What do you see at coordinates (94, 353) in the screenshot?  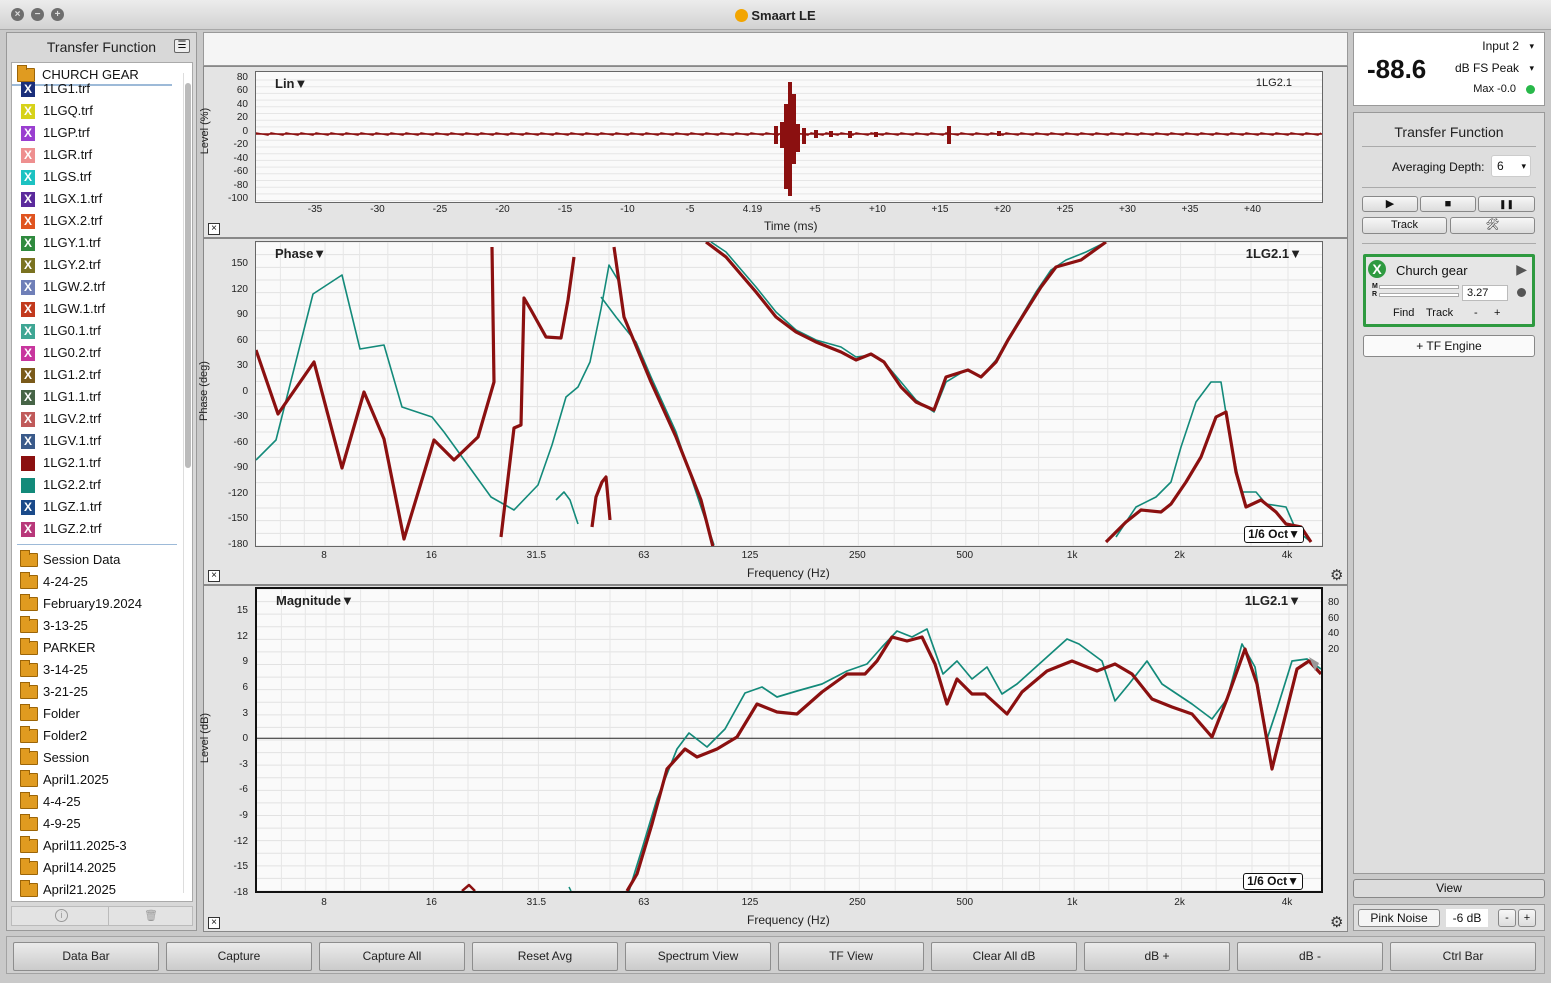 I see `file-item: X 1LG0.2.trf` at bounding box center [94, 353].